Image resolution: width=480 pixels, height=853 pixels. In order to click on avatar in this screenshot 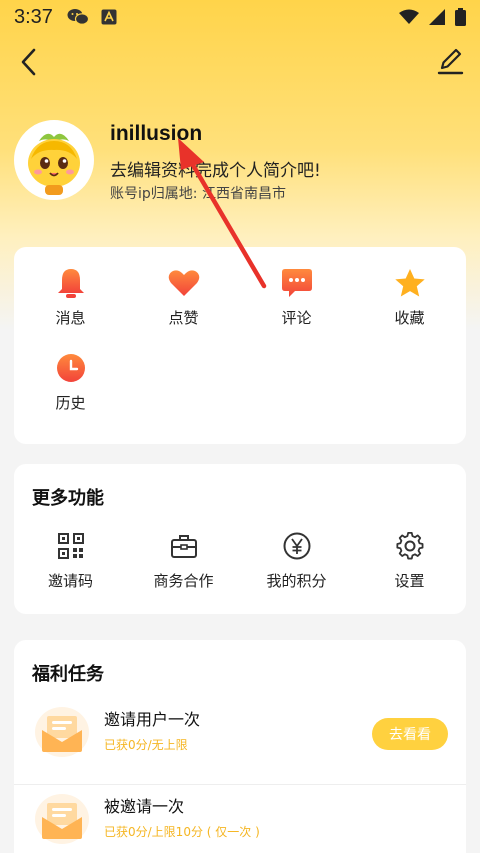, I will do `click(54, 160)`.